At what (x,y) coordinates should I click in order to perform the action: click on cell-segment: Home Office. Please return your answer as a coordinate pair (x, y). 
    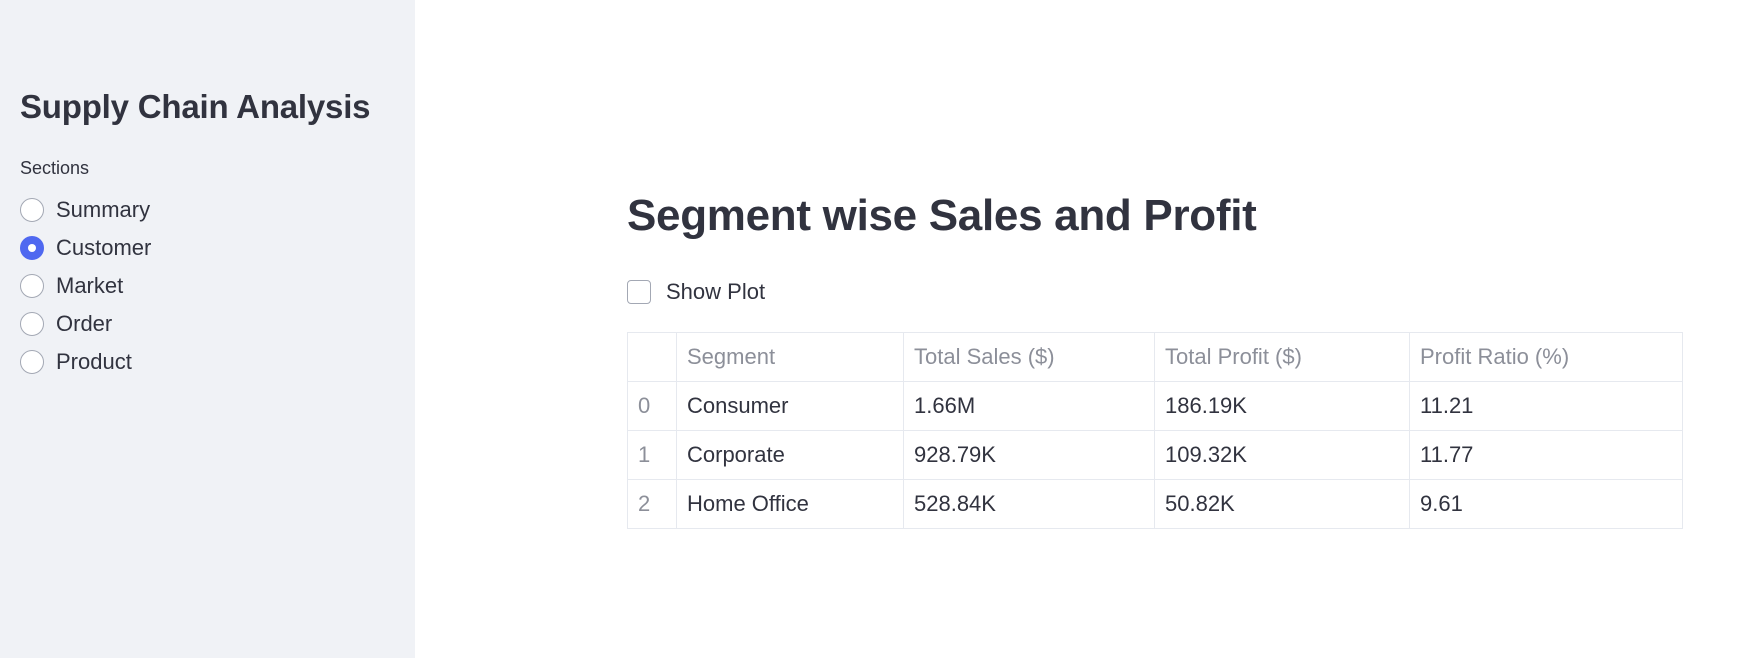
    Looking at the image, I should click on (790, 504).